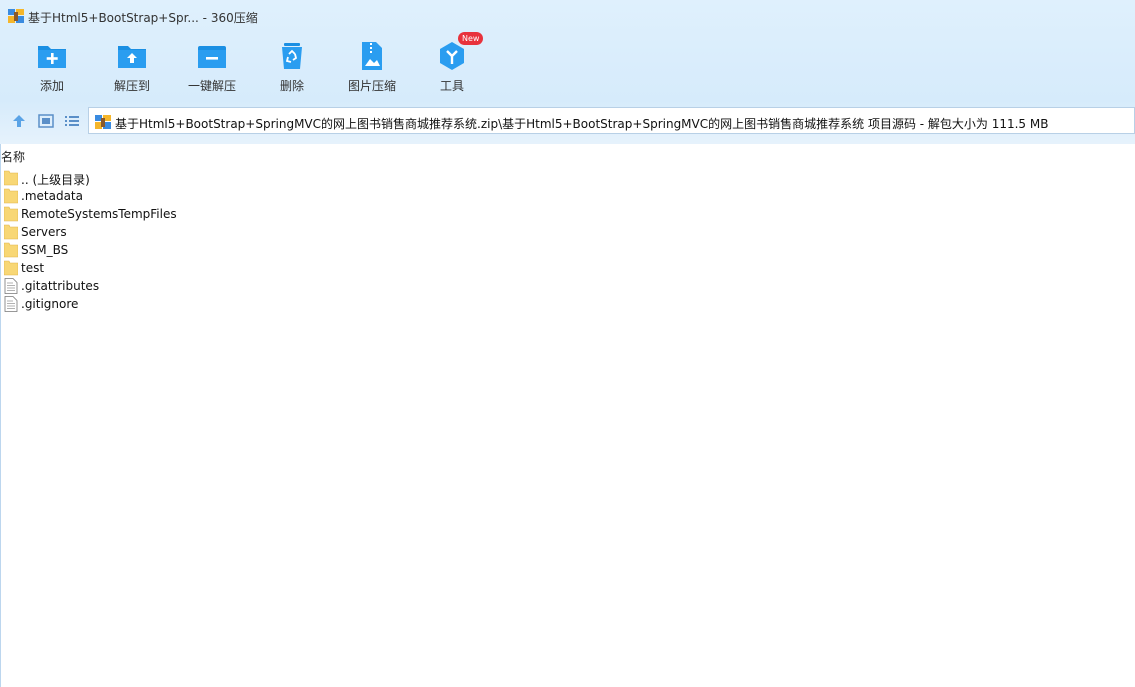  Describe the element at coordinates (200, 232) in the screenshot. I see `list-item-servers: Servers` at that location.